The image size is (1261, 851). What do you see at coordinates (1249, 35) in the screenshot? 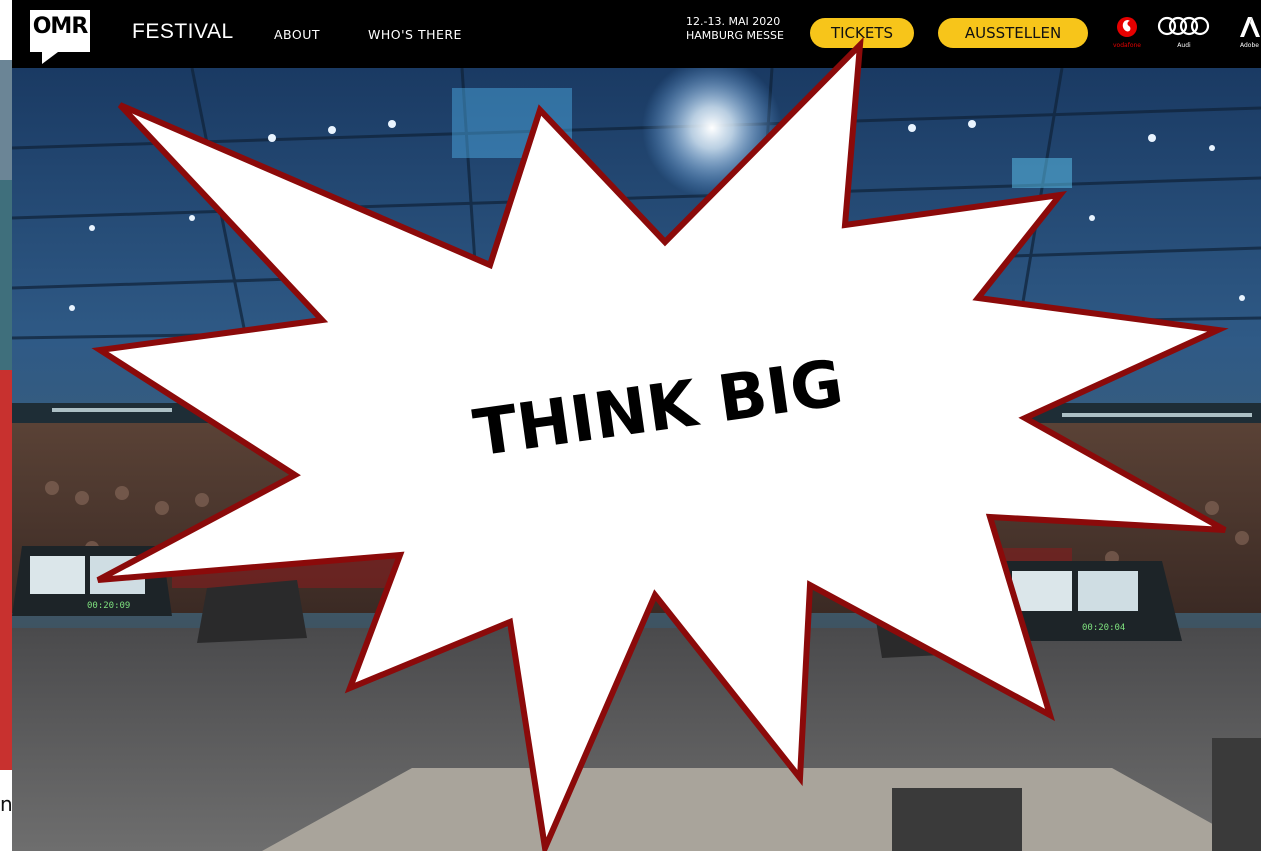
I see `adobe-logo-icon: Adobe` at bounding box center [1249, 35].